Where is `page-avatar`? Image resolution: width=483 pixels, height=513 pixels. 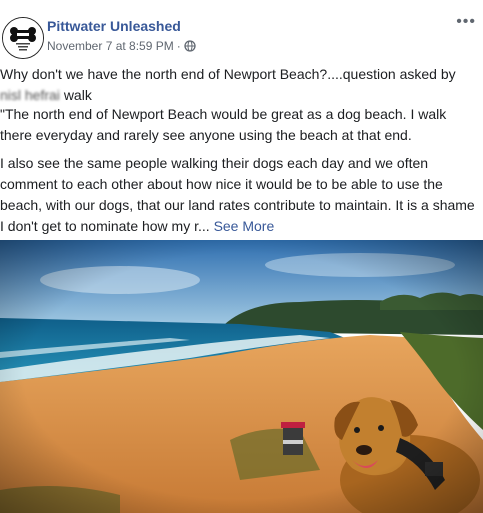 page-avatar is located at coordinates (23, 38).